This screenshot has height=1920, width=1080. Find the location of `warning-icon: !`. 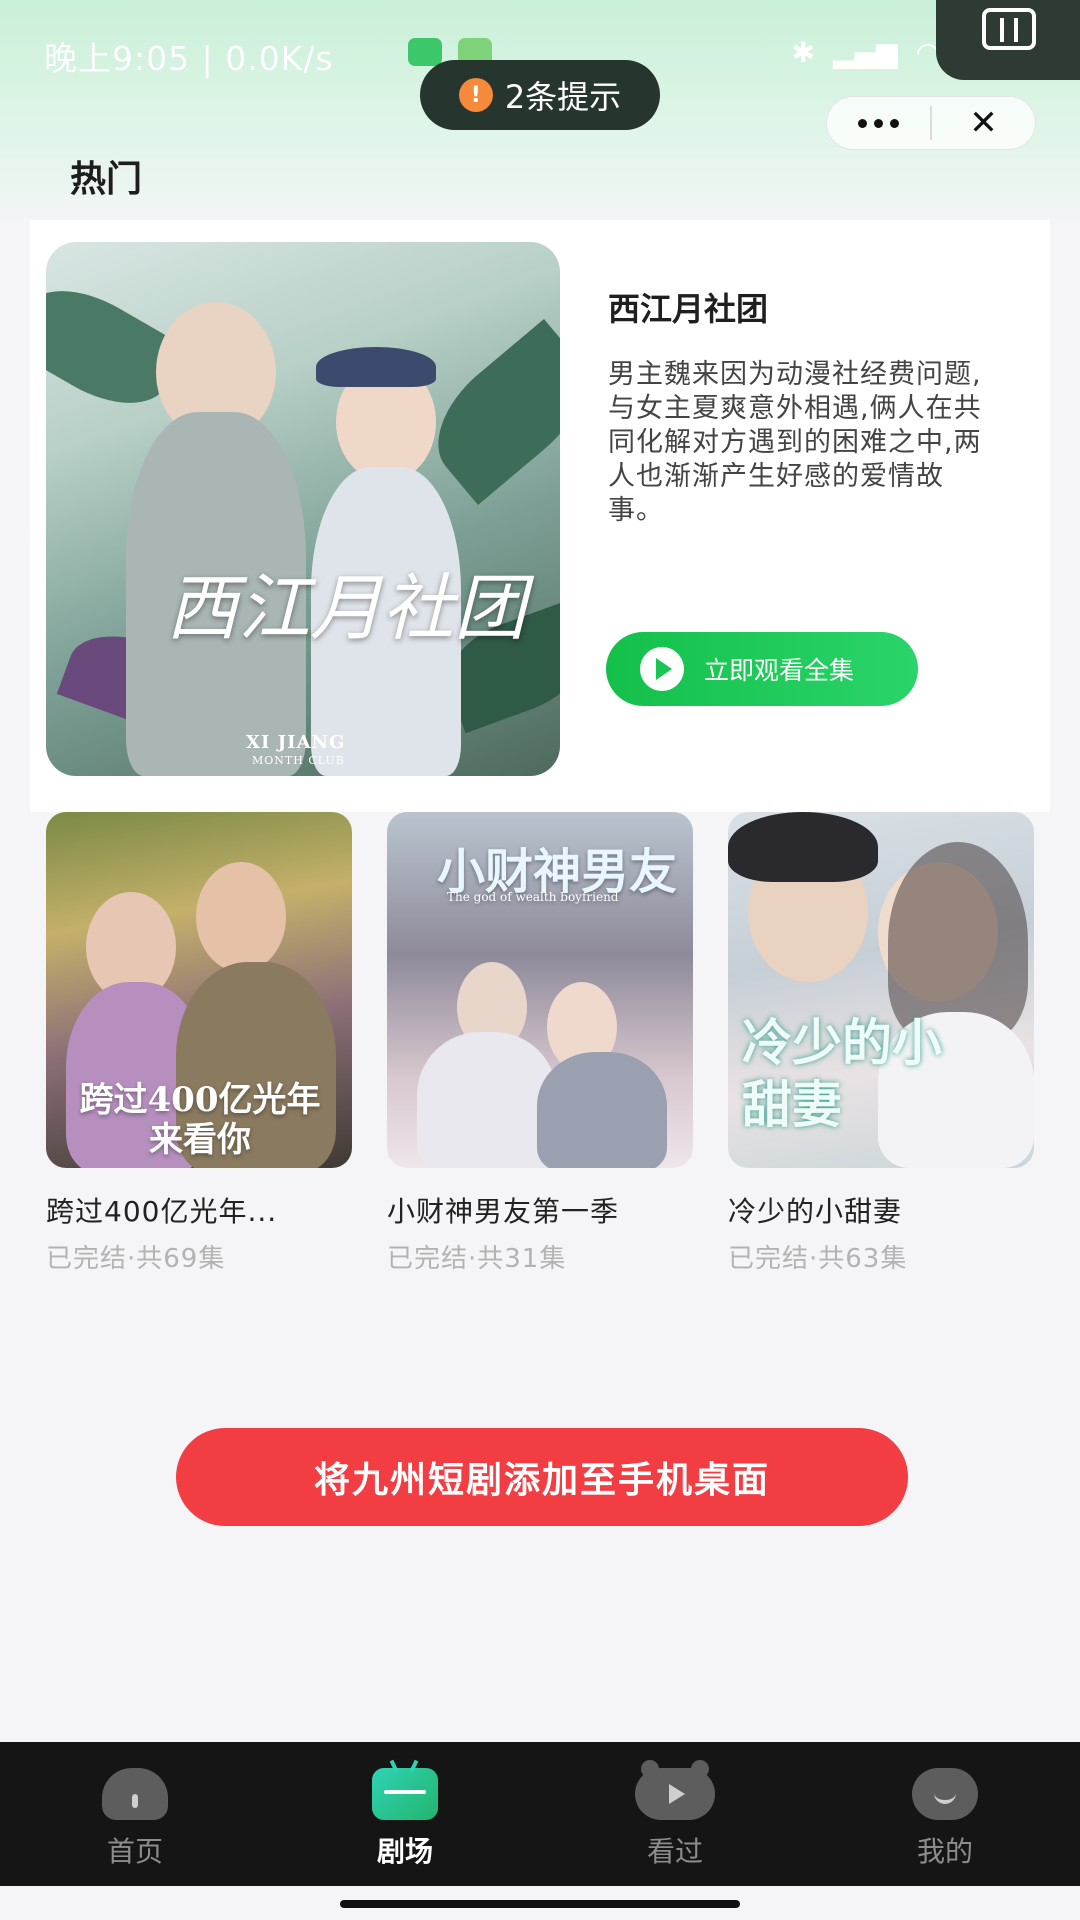

warning-icon: ! is located at coordinates (475, 95).